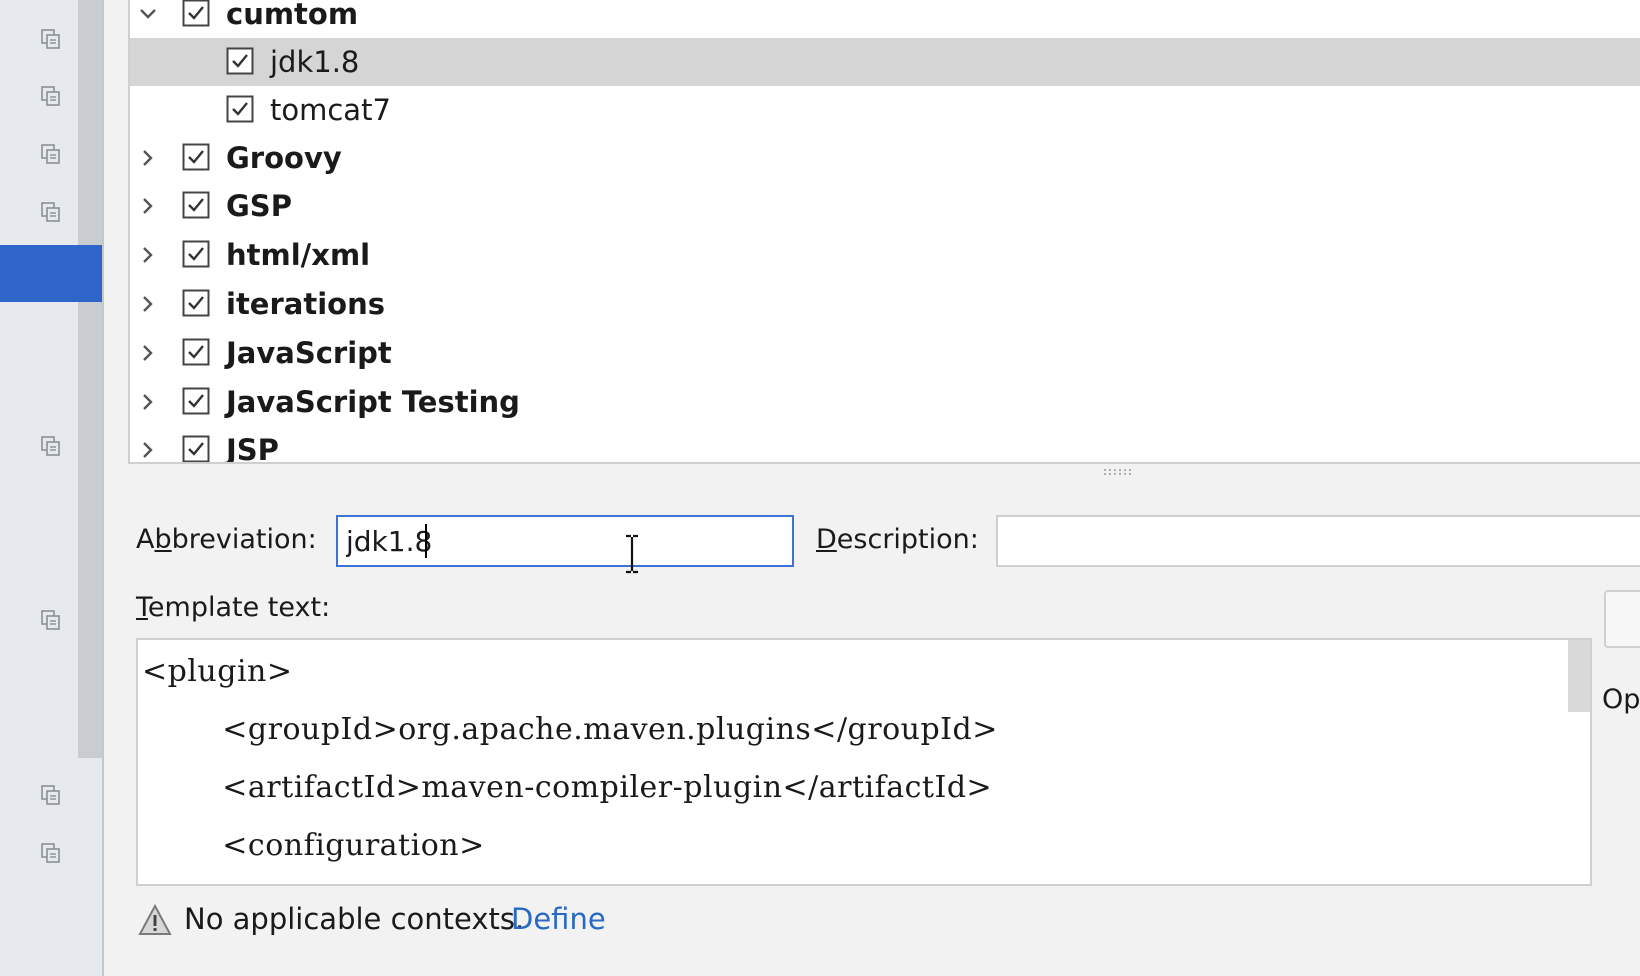 The height and width of the screenshot is (976, 1640). Describe the element at coordinates (309, 353) in the screenshot. I see `tree-group-label: JavaScript` at that location.